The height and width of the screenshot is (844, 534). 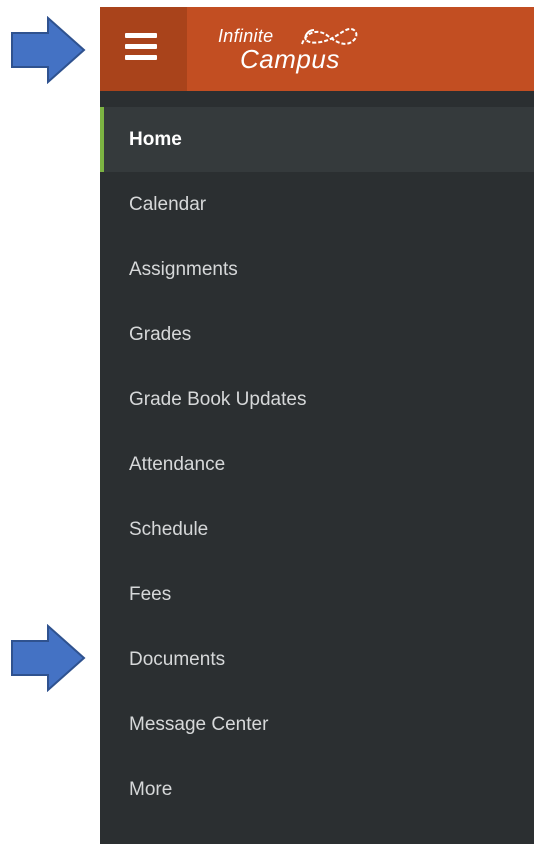 I want to click on sidebar-item-label: Attendance, so click(x=177, y=464).